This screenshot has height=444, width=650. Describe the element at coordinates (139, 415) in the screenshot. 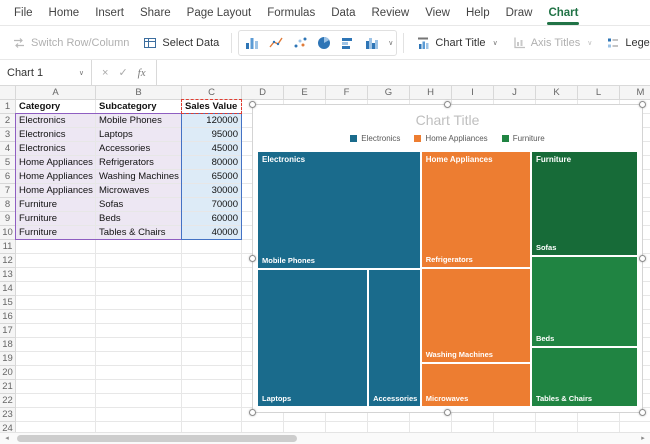

I see `cell-b23` at that location.